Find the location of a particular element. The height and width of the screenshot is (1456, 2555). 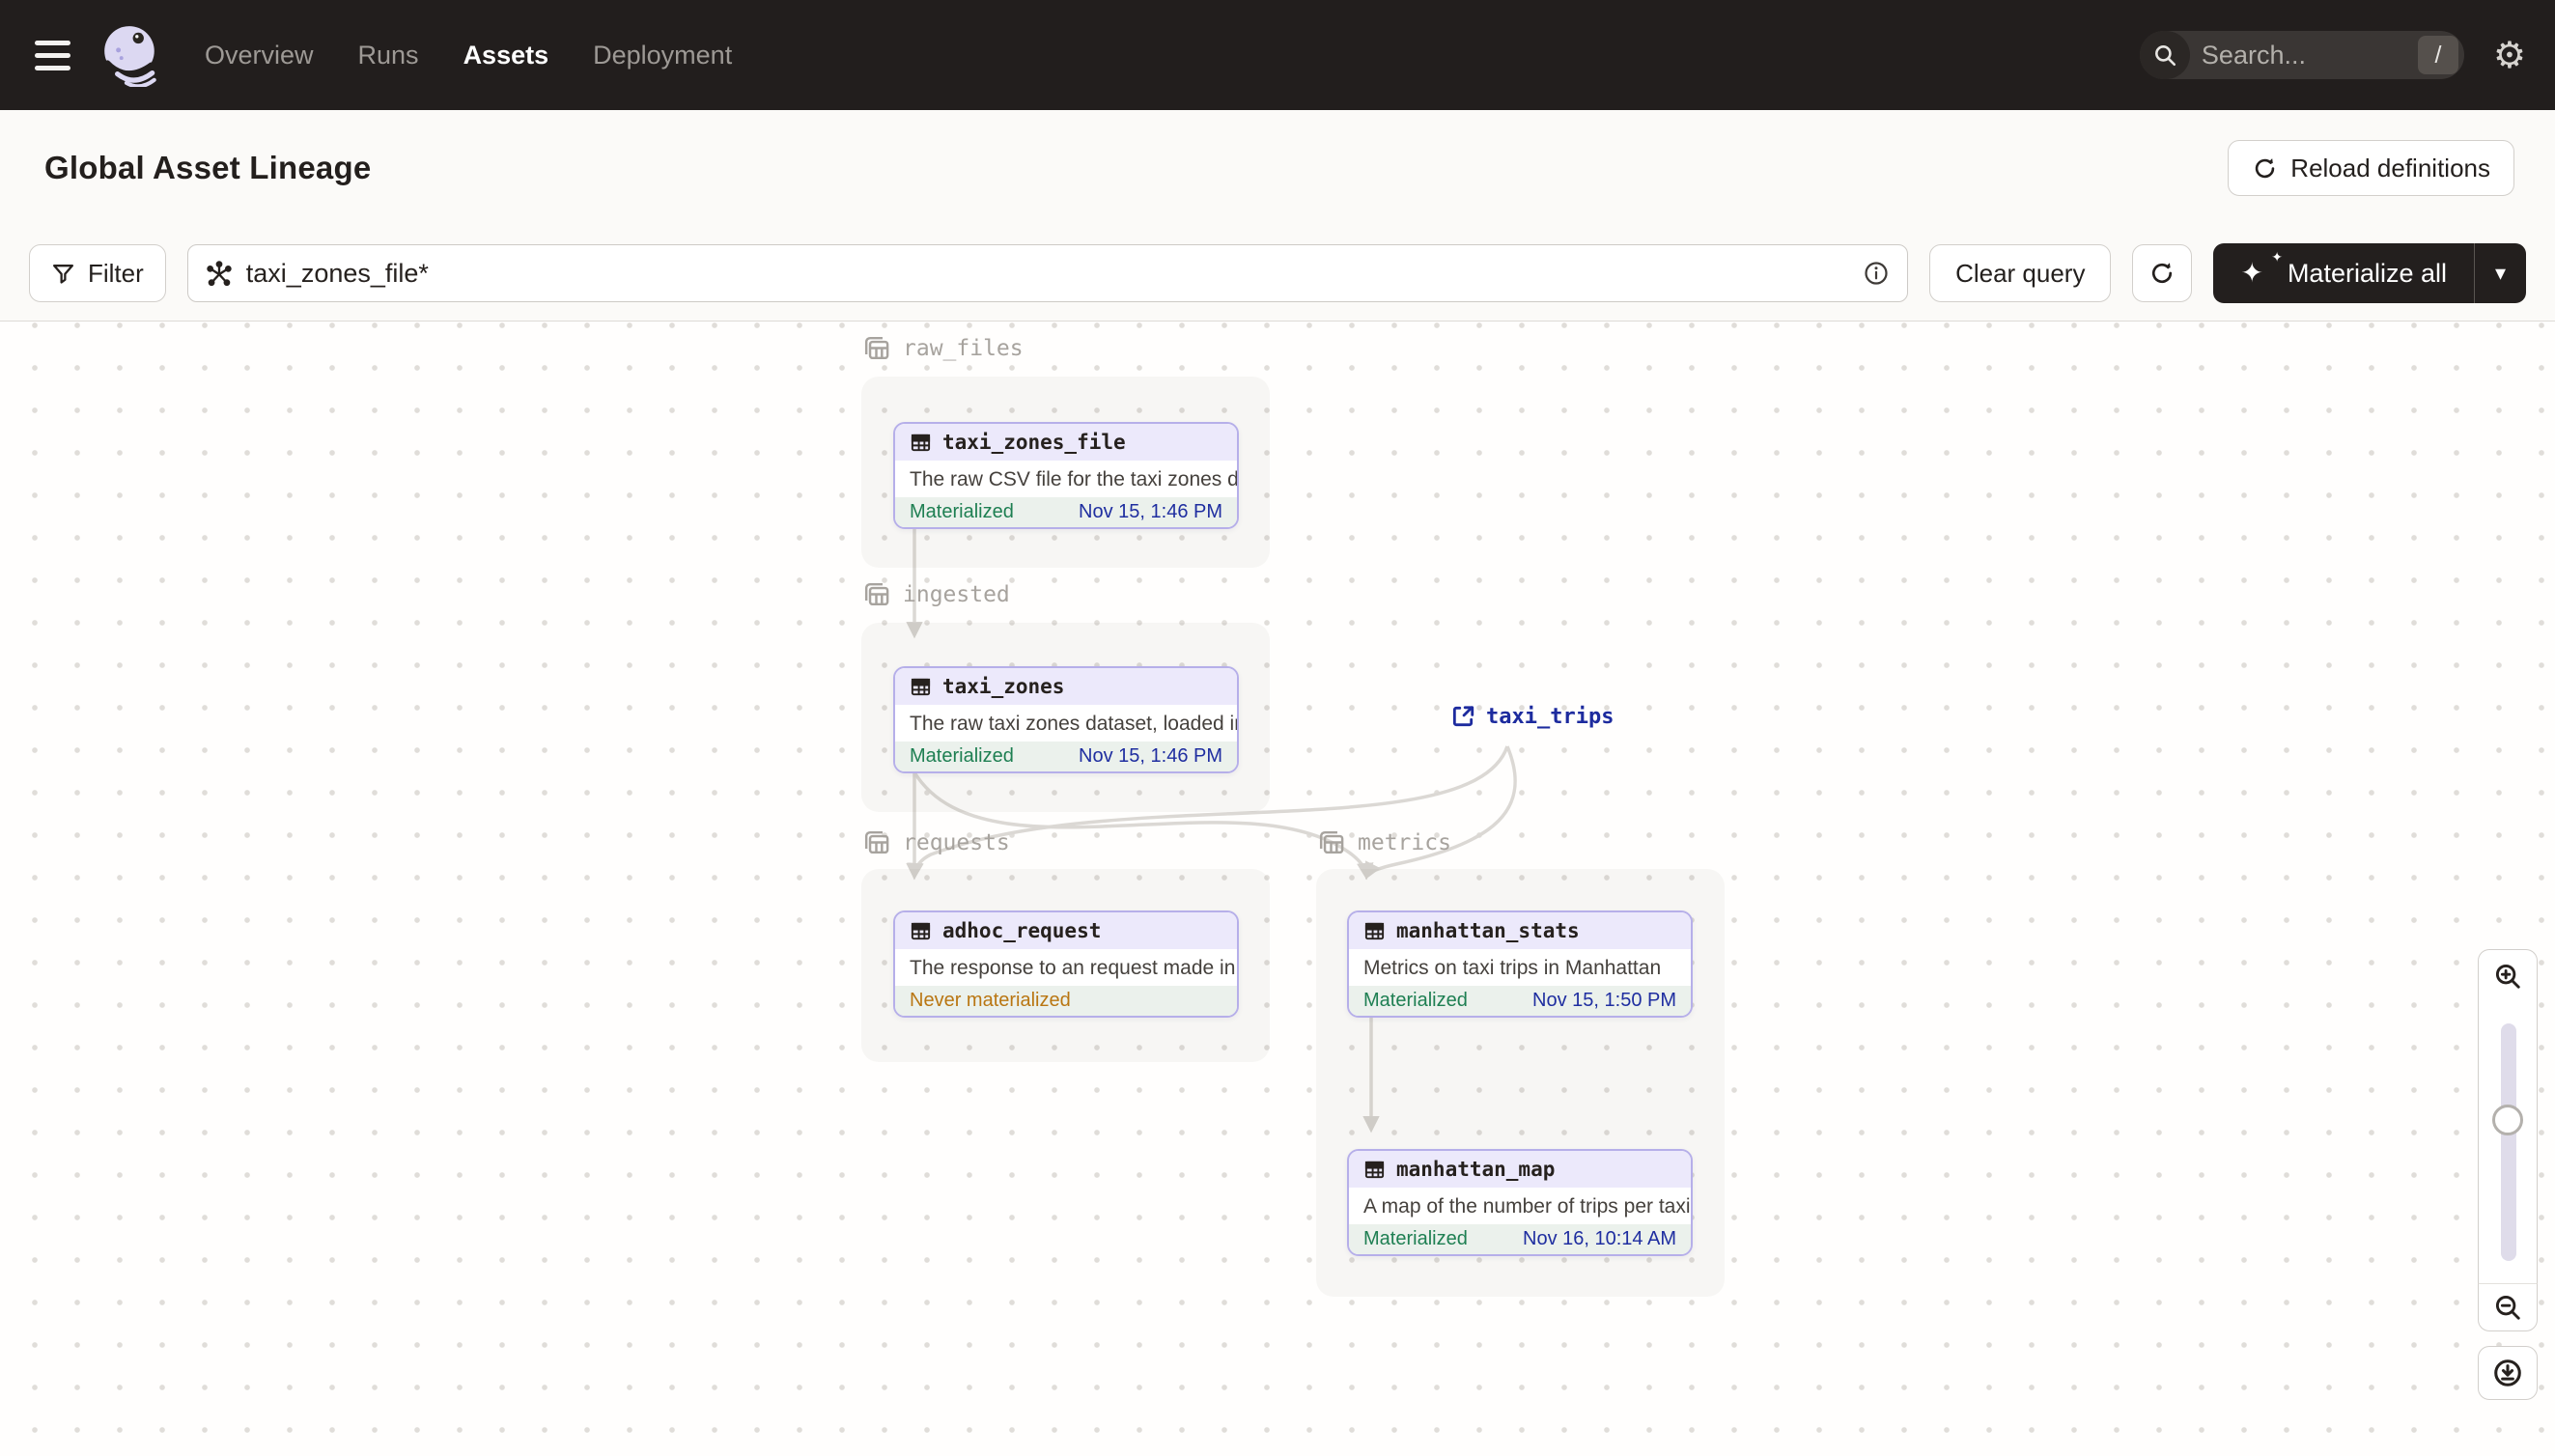

refresh-graph-button is located at coordinates (2162, 273).